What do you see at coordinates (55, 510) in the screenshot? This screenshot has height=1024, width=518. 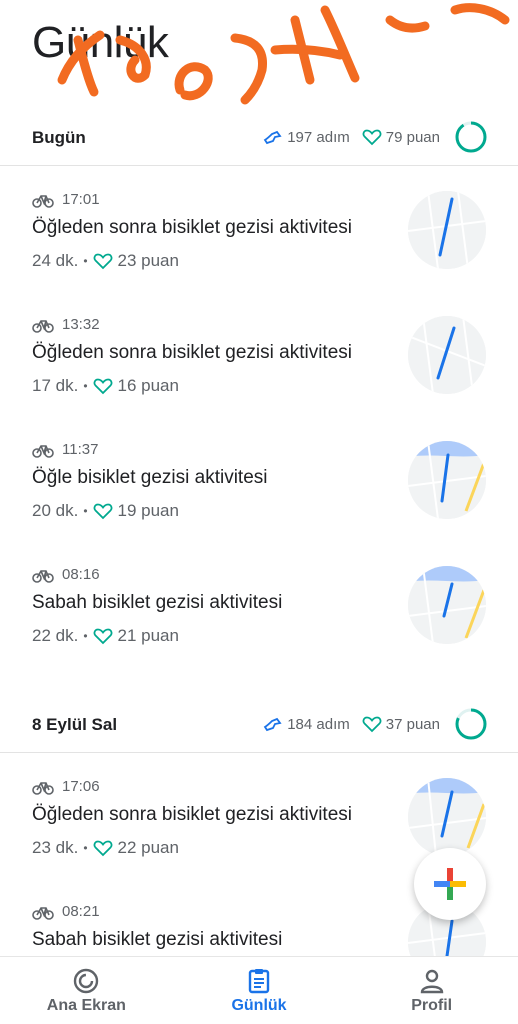 I see `activity-duration: 20 dk.` at bounding box center [55, 510].